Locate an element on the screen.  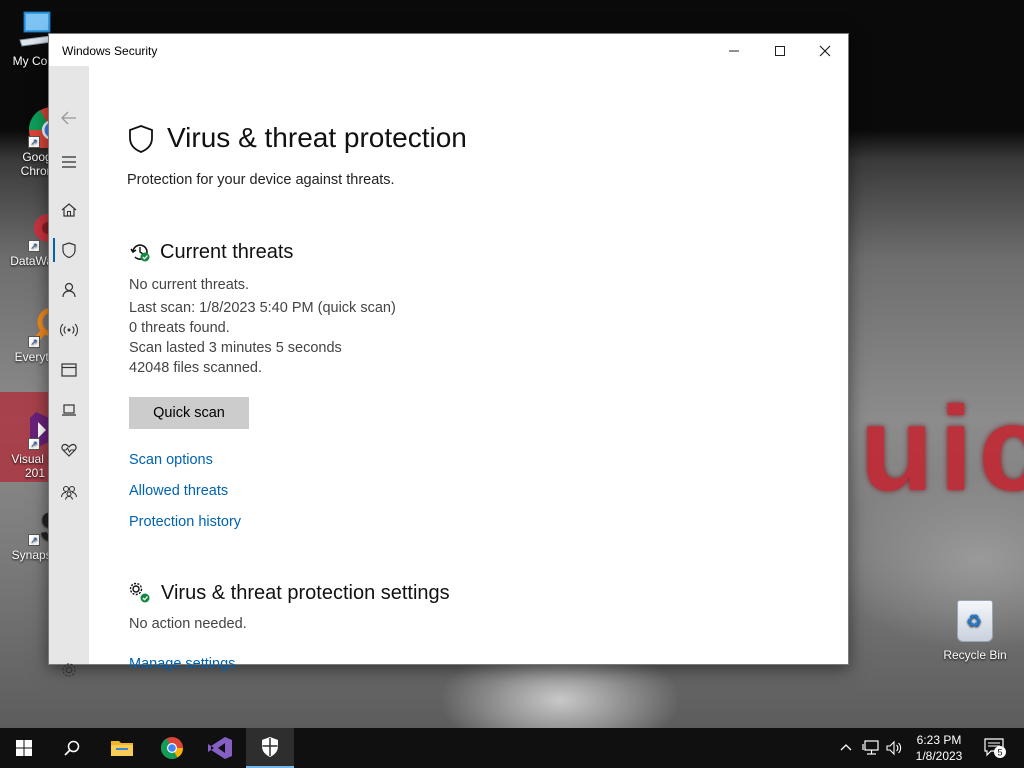
desktop-icon-recycle-bin: ♻ Recycle Bin is located at coordinates (975, 631).